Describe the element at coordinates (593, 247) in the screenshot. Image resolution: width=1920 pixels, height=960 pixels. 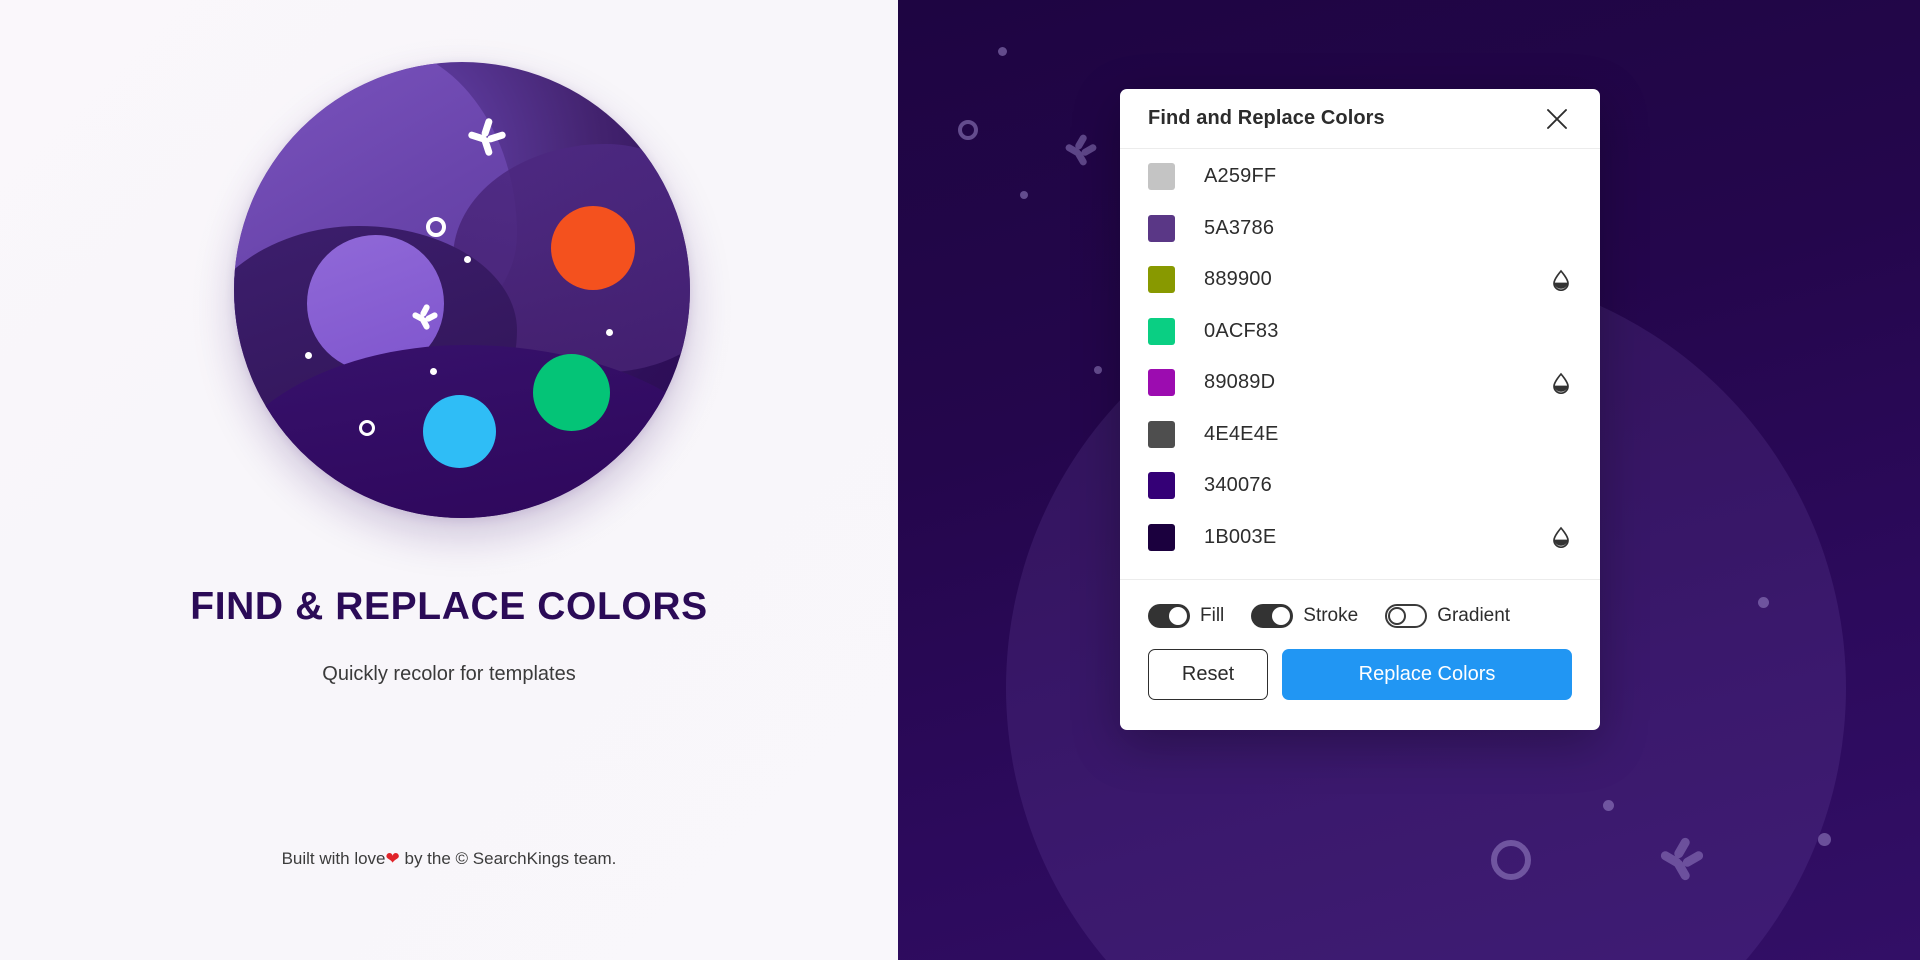
I see `illustration-dot-orange` at that location.